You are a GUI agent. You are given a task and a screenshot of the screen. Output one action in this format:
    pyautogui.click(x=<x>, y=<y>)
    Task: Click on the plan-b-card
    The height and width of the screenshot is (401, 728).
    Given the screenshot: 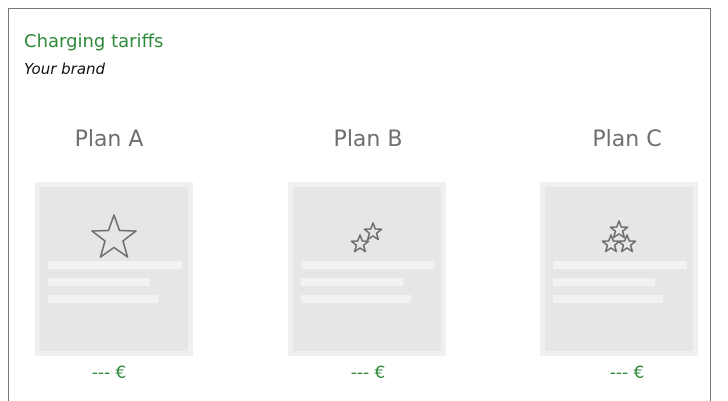 What is the action you would take?
    pyautogui.click(x=367, y=269)
    